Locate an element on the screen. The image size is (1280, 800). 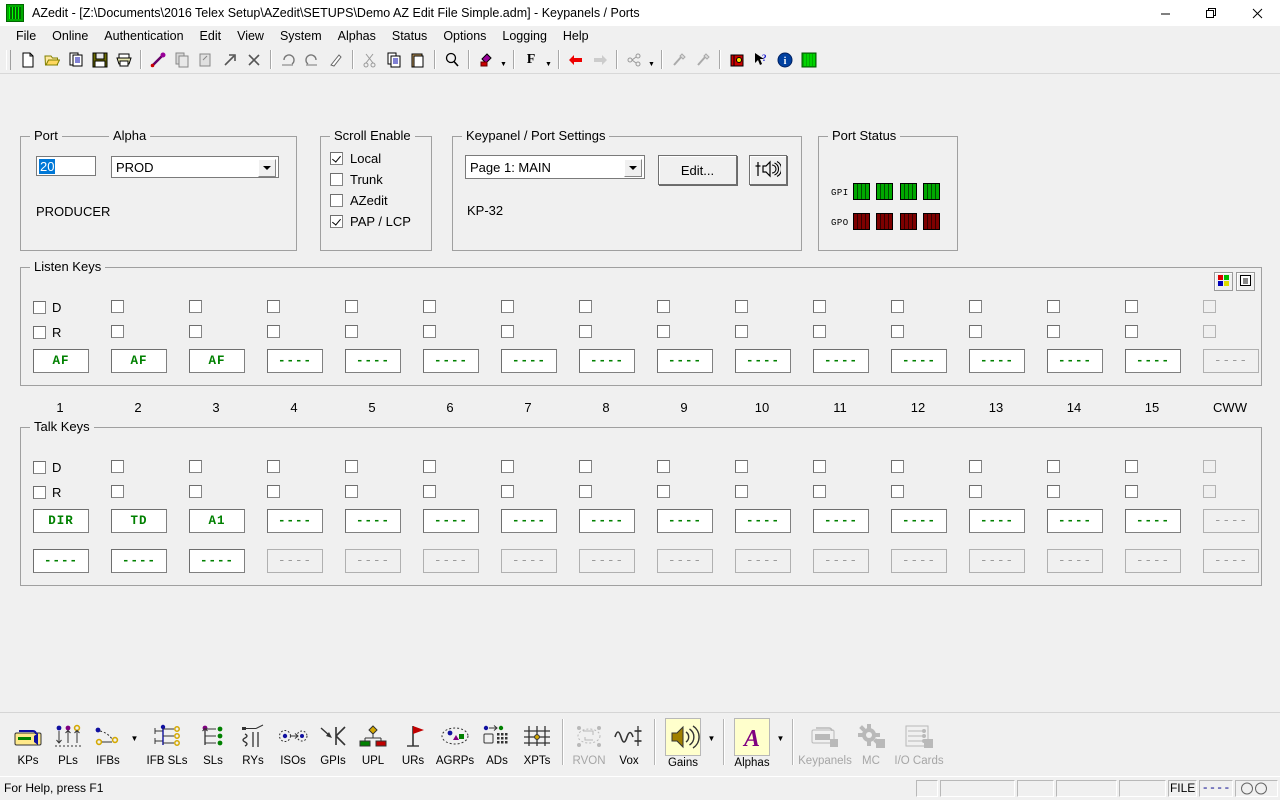
info-icon: i is located at coordinates (785, 59).